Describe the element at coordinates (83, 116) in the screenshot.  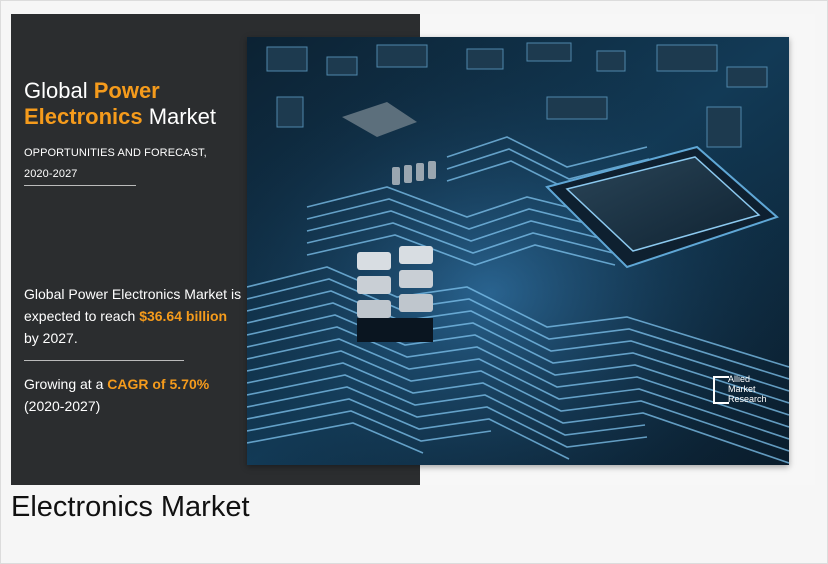
I see `title-accent: Electronics` at that location.